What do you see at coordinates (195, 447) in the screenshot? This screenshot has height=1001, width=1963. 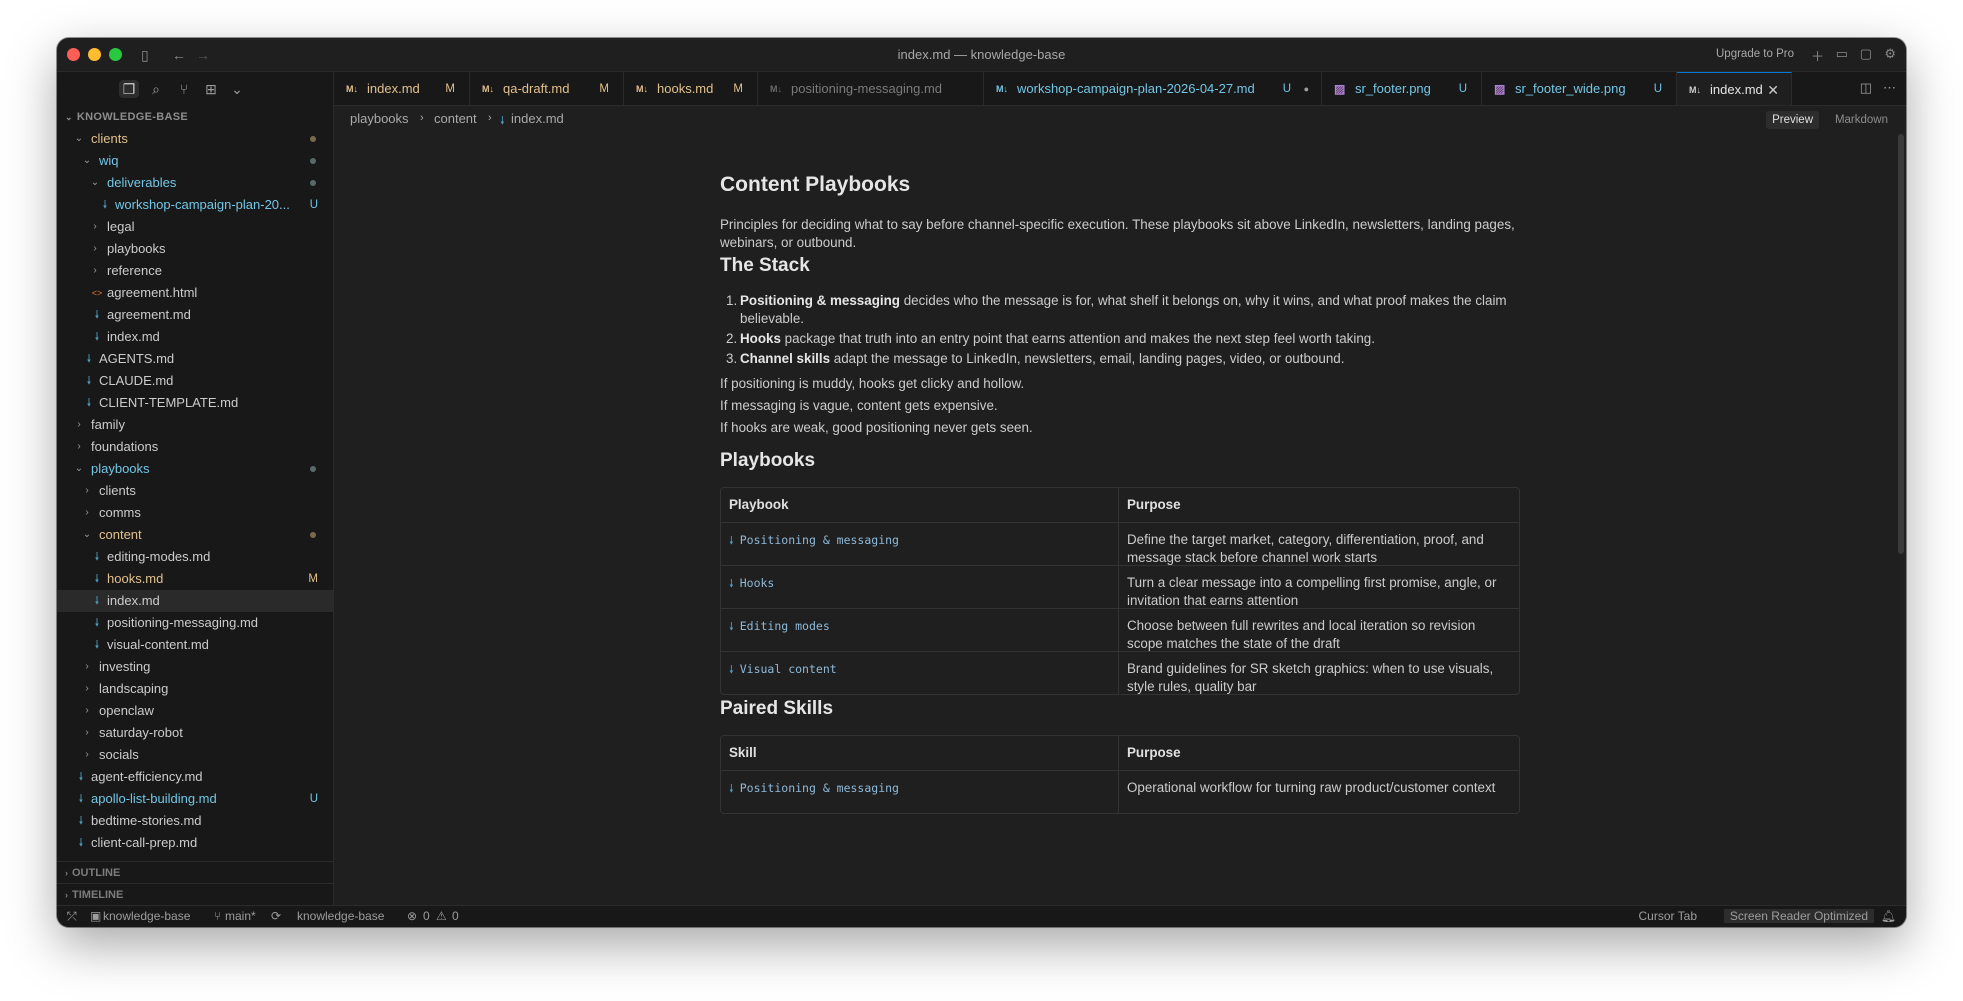 I see `tree-folder: › foundations` at bounding box center [195, 447].